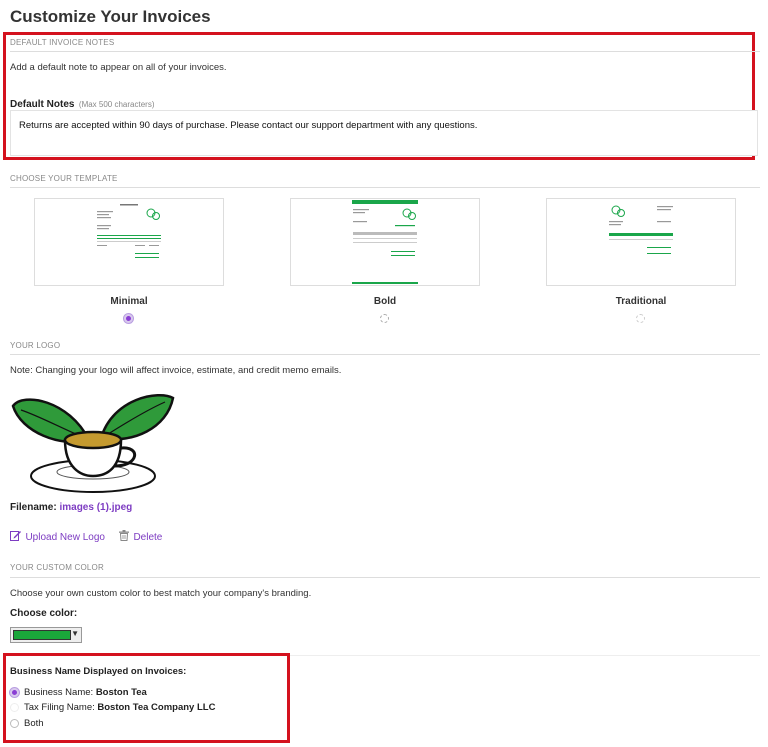  I want to click on edit-icon, so click(15, 536).